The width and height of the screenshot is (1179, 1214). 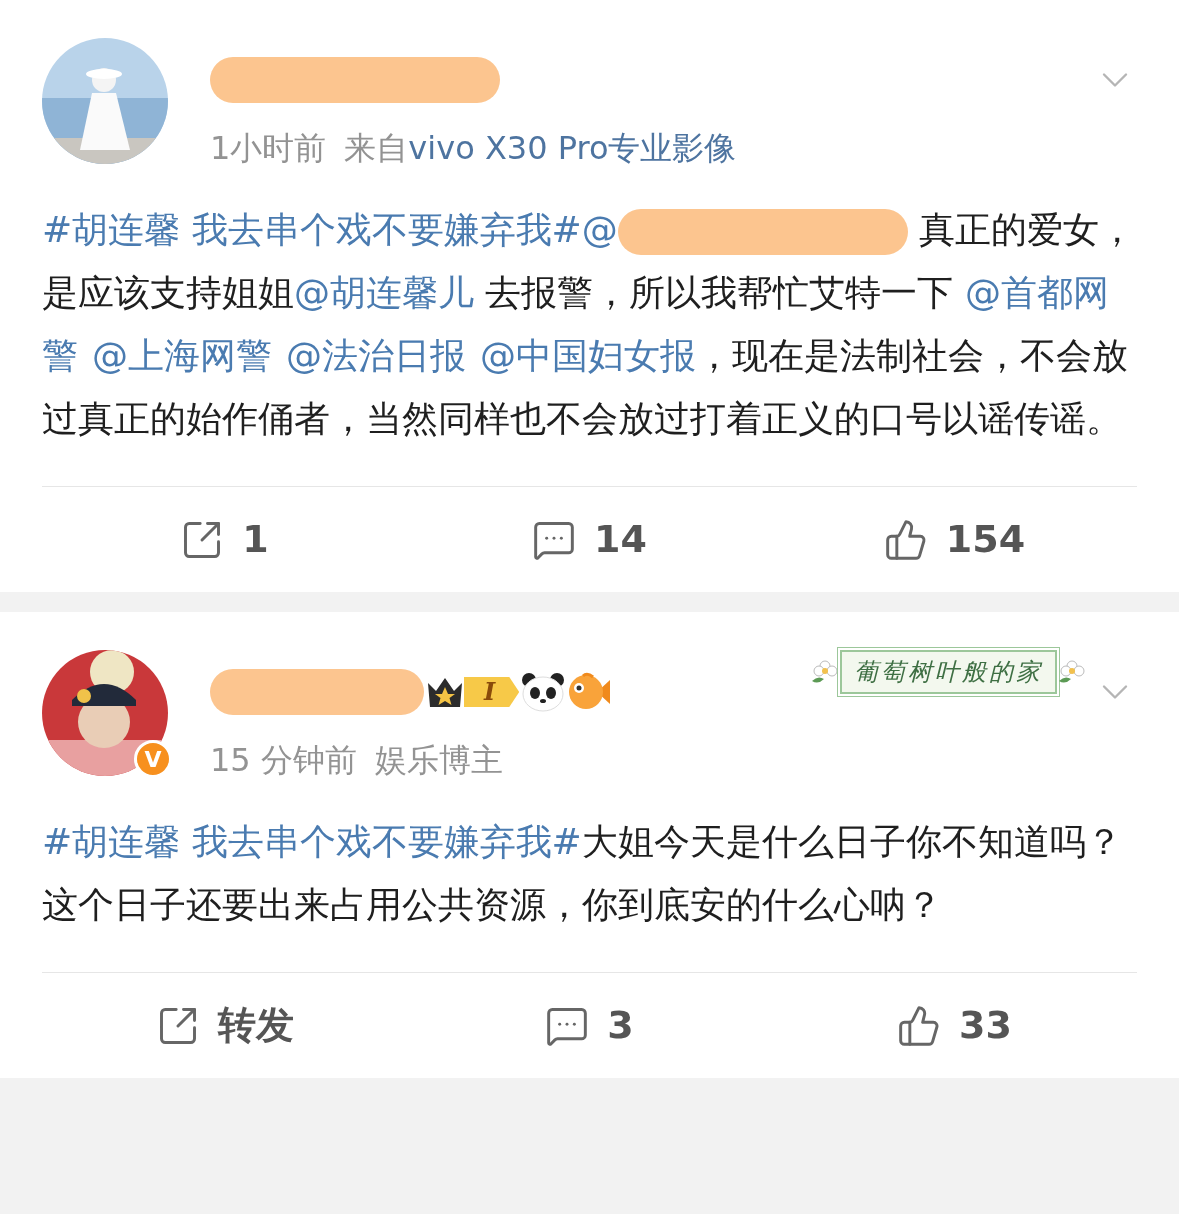 What do you see at coordinates (948, 672) in the screenshot?
I see `nameplate-text: 葡萄树叶般的家` at bounding box center [948, 672].